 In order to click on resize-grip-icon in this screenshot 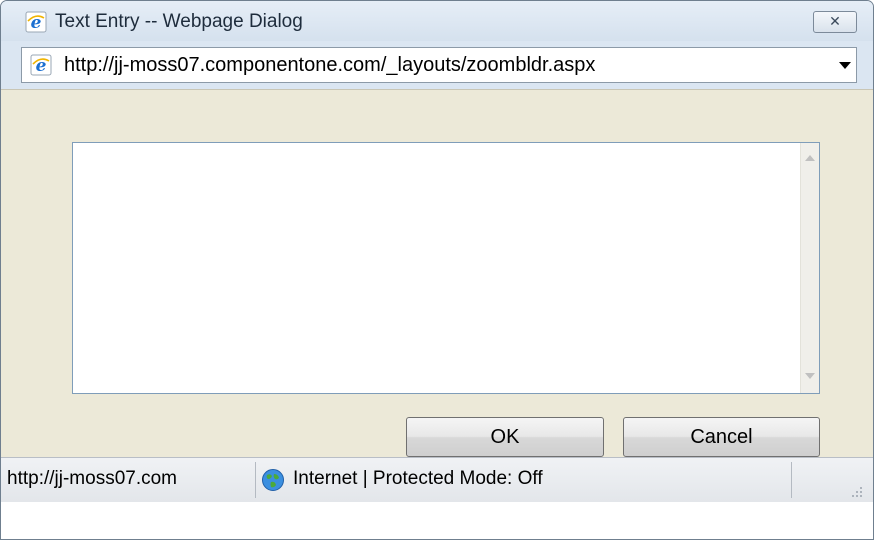, I will do `click(856, 491)`.